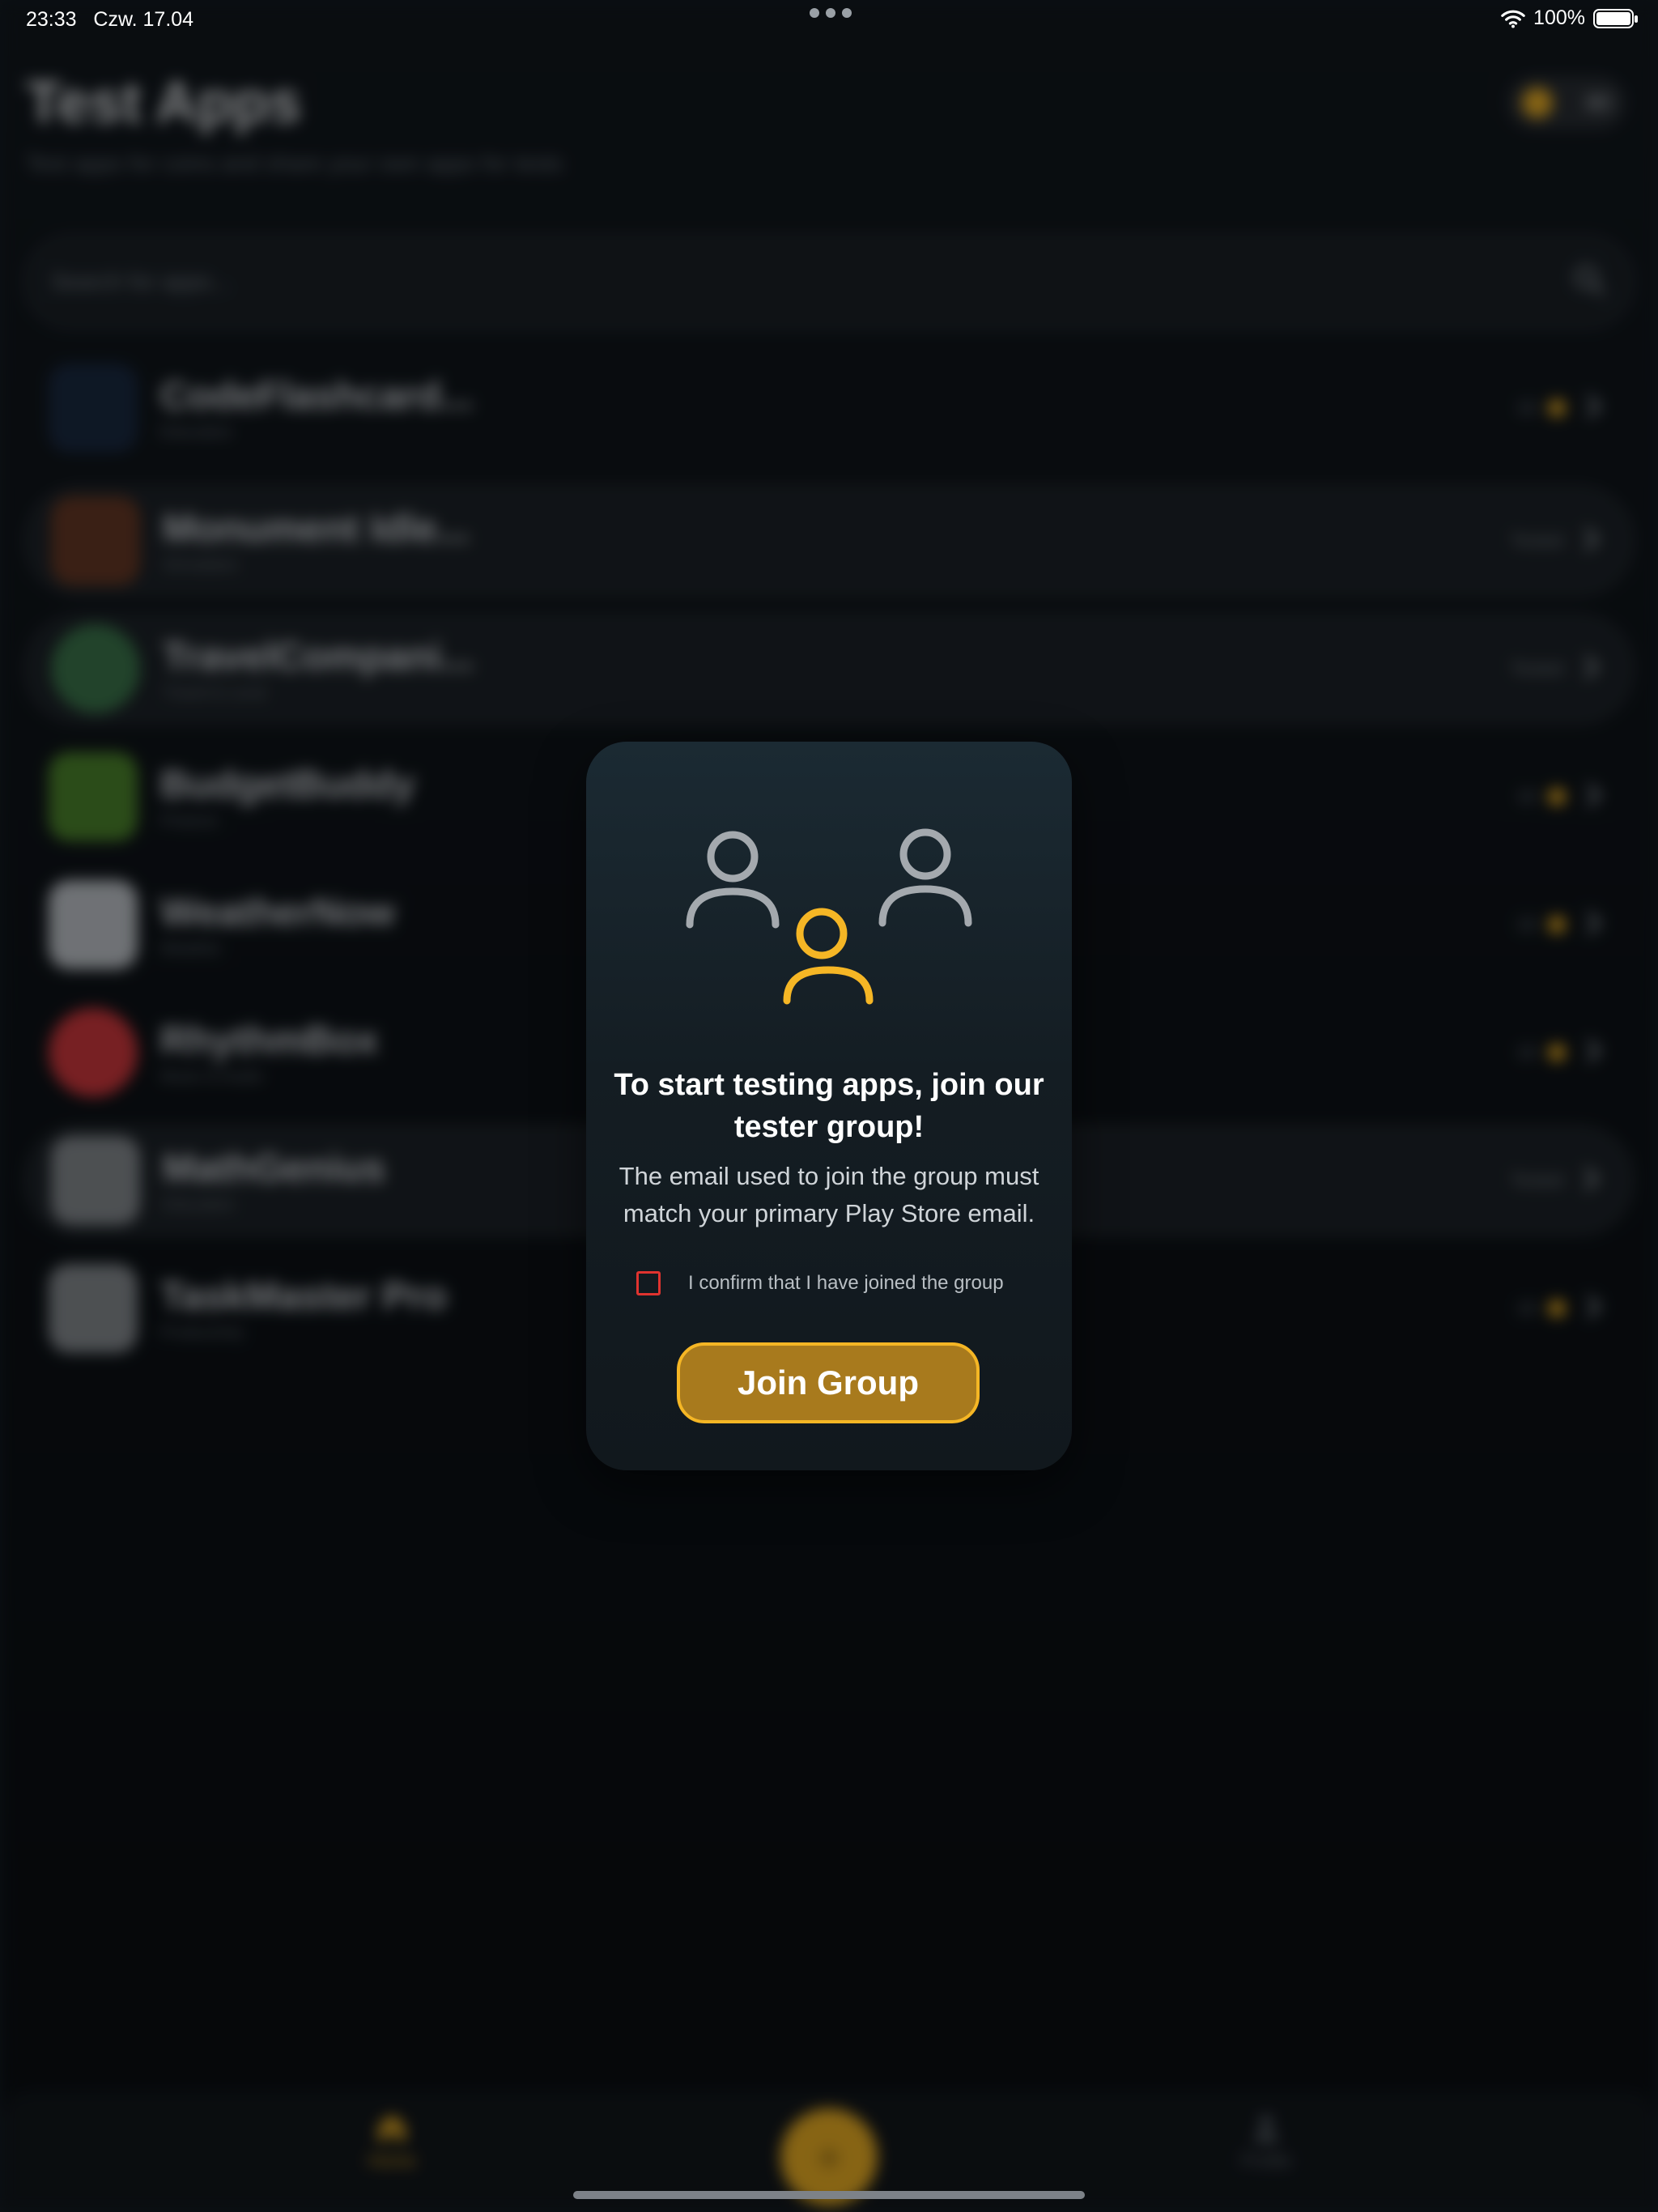 This screenshot has width=1658, height=2212. What do you see at coordinates (269, 1040) in the screenshot?
I see `app-name: RhythmBox` at bounding box center [269, 1040].